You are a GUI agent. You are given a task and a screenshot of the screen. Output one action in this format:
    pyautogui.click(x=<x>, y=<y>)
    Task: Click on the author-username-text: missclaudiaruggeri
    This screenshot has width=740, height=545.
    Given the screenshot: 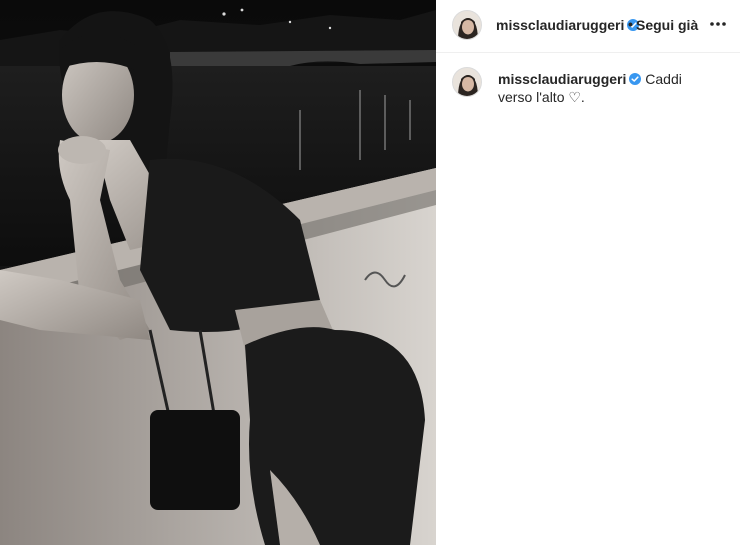 What is the action you would take?
    pyautogui.click(x=560, y=25)
    